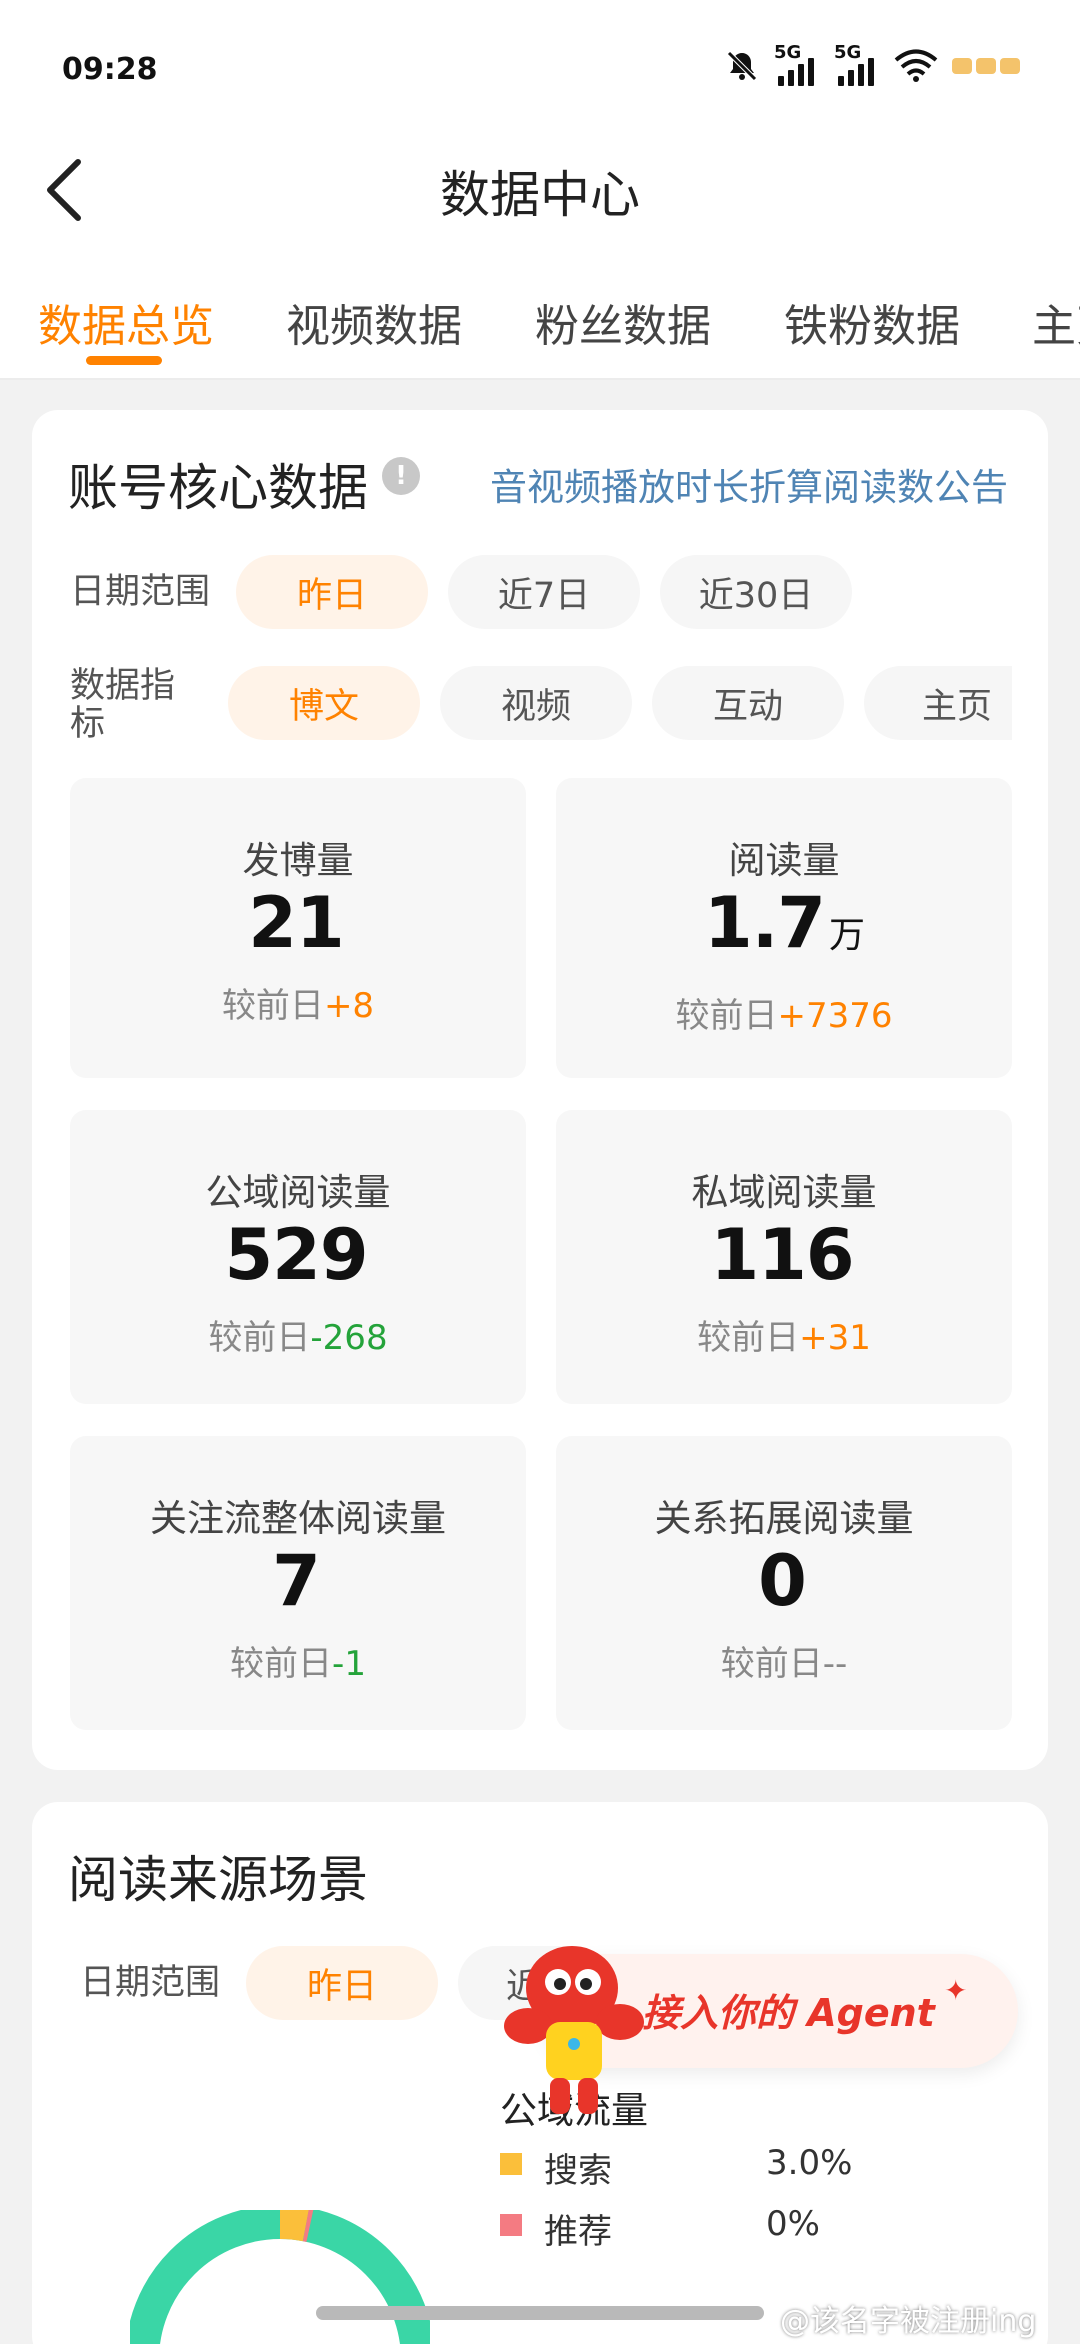 The height and width of the screenshot is (2344, 1080). I want to click on status-time: 09:28, so click(110, 69).